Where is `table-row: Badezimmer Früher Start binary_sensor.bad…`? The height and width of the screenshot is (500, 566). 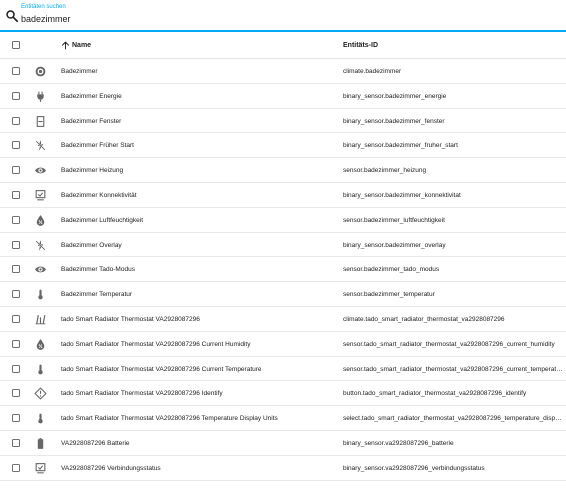 table-row: Badezimmer Früher Start binary_sensor.bad… is located at coordinates (283, 146).